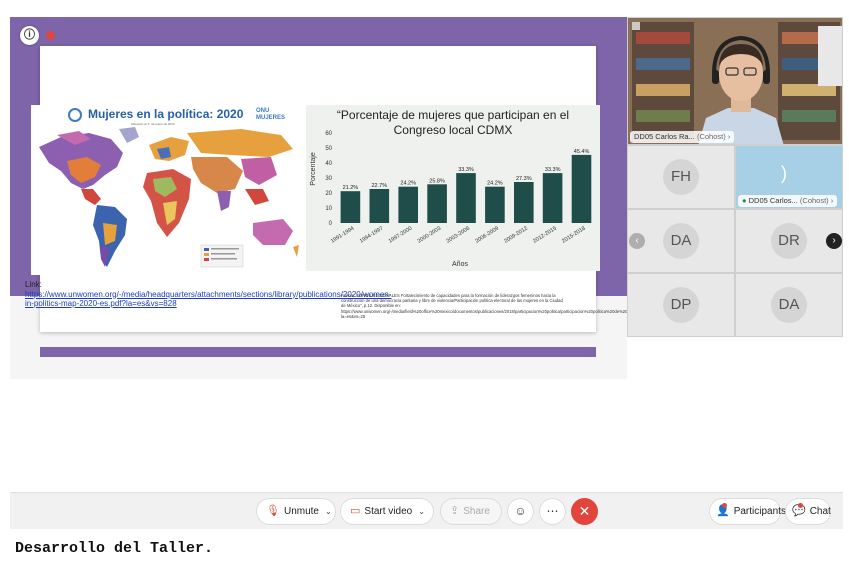 This screenshot has width=849, height=563. I want to click on chart-x-tick-label: 2006-2009, so click(486, 235).